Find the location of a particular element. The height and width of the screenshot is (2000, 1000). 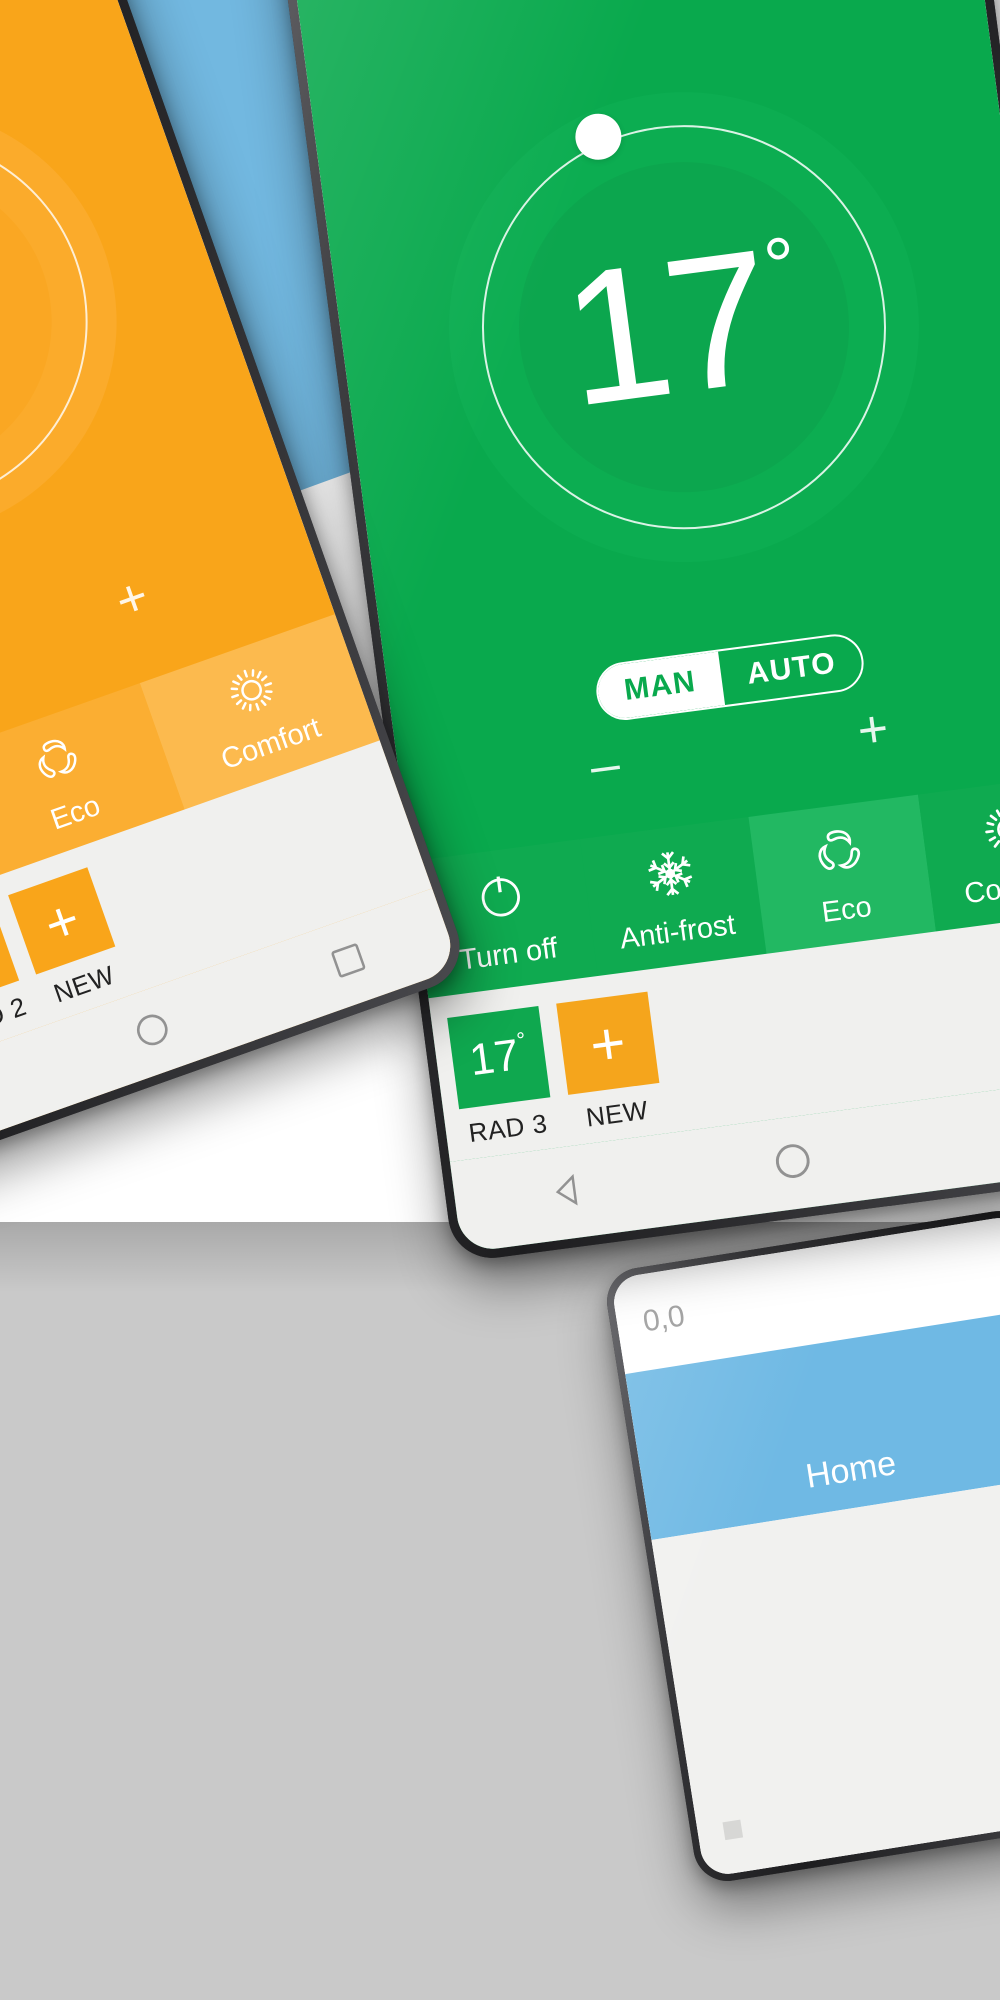

room-tile-swatch: 17 ° is located at coordinates (499, 1057).